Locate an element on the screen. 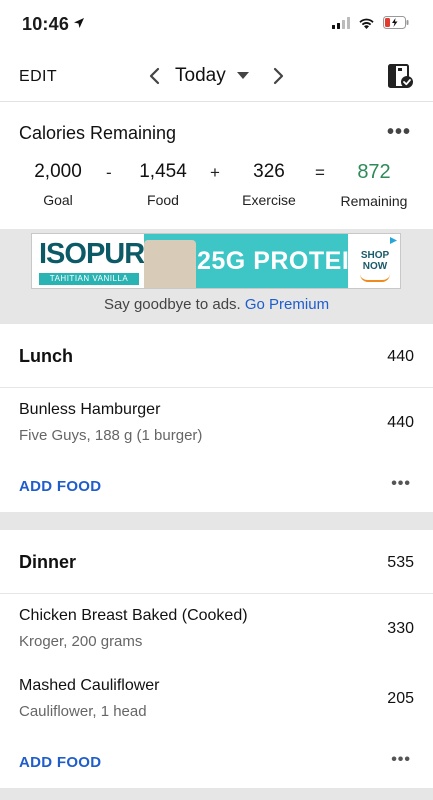  goal-label: Goal is located at coordinates (58, 200).